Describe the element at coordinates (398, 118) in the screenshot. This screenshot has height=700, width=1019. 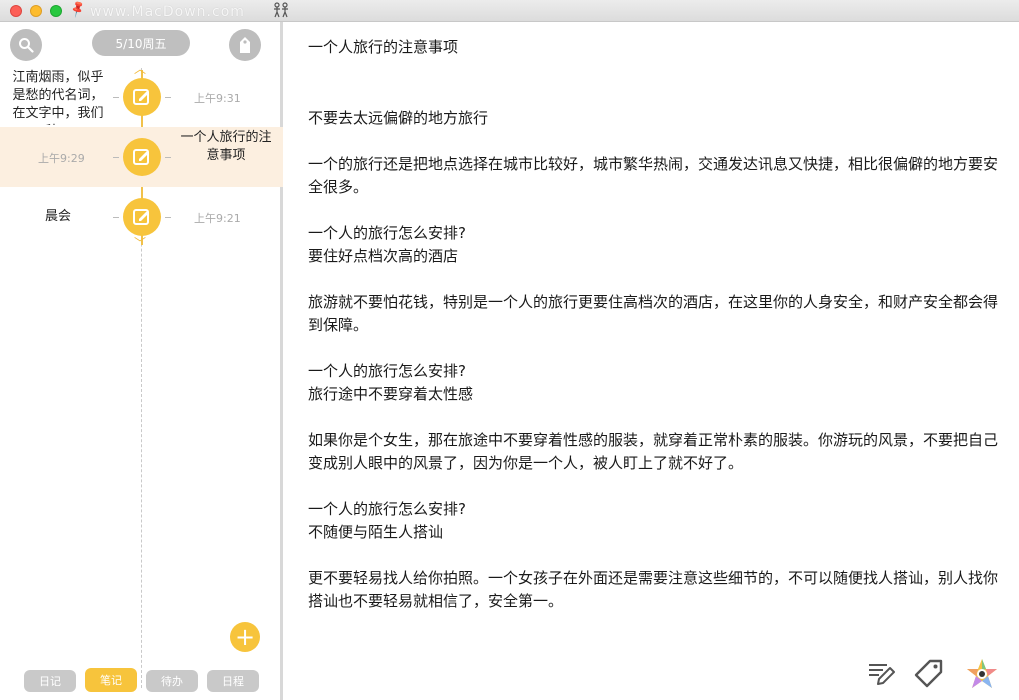
I see `note-paragraph: 不要去太远偏僻的地方旅行` at that location.